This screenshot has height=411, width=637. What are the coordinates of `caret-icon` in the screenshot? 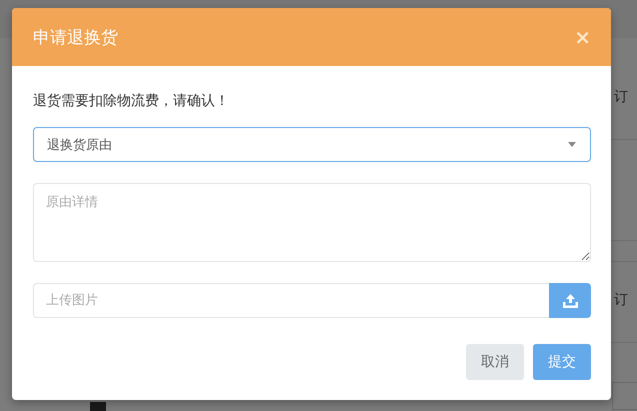 It's located at (572, 144).